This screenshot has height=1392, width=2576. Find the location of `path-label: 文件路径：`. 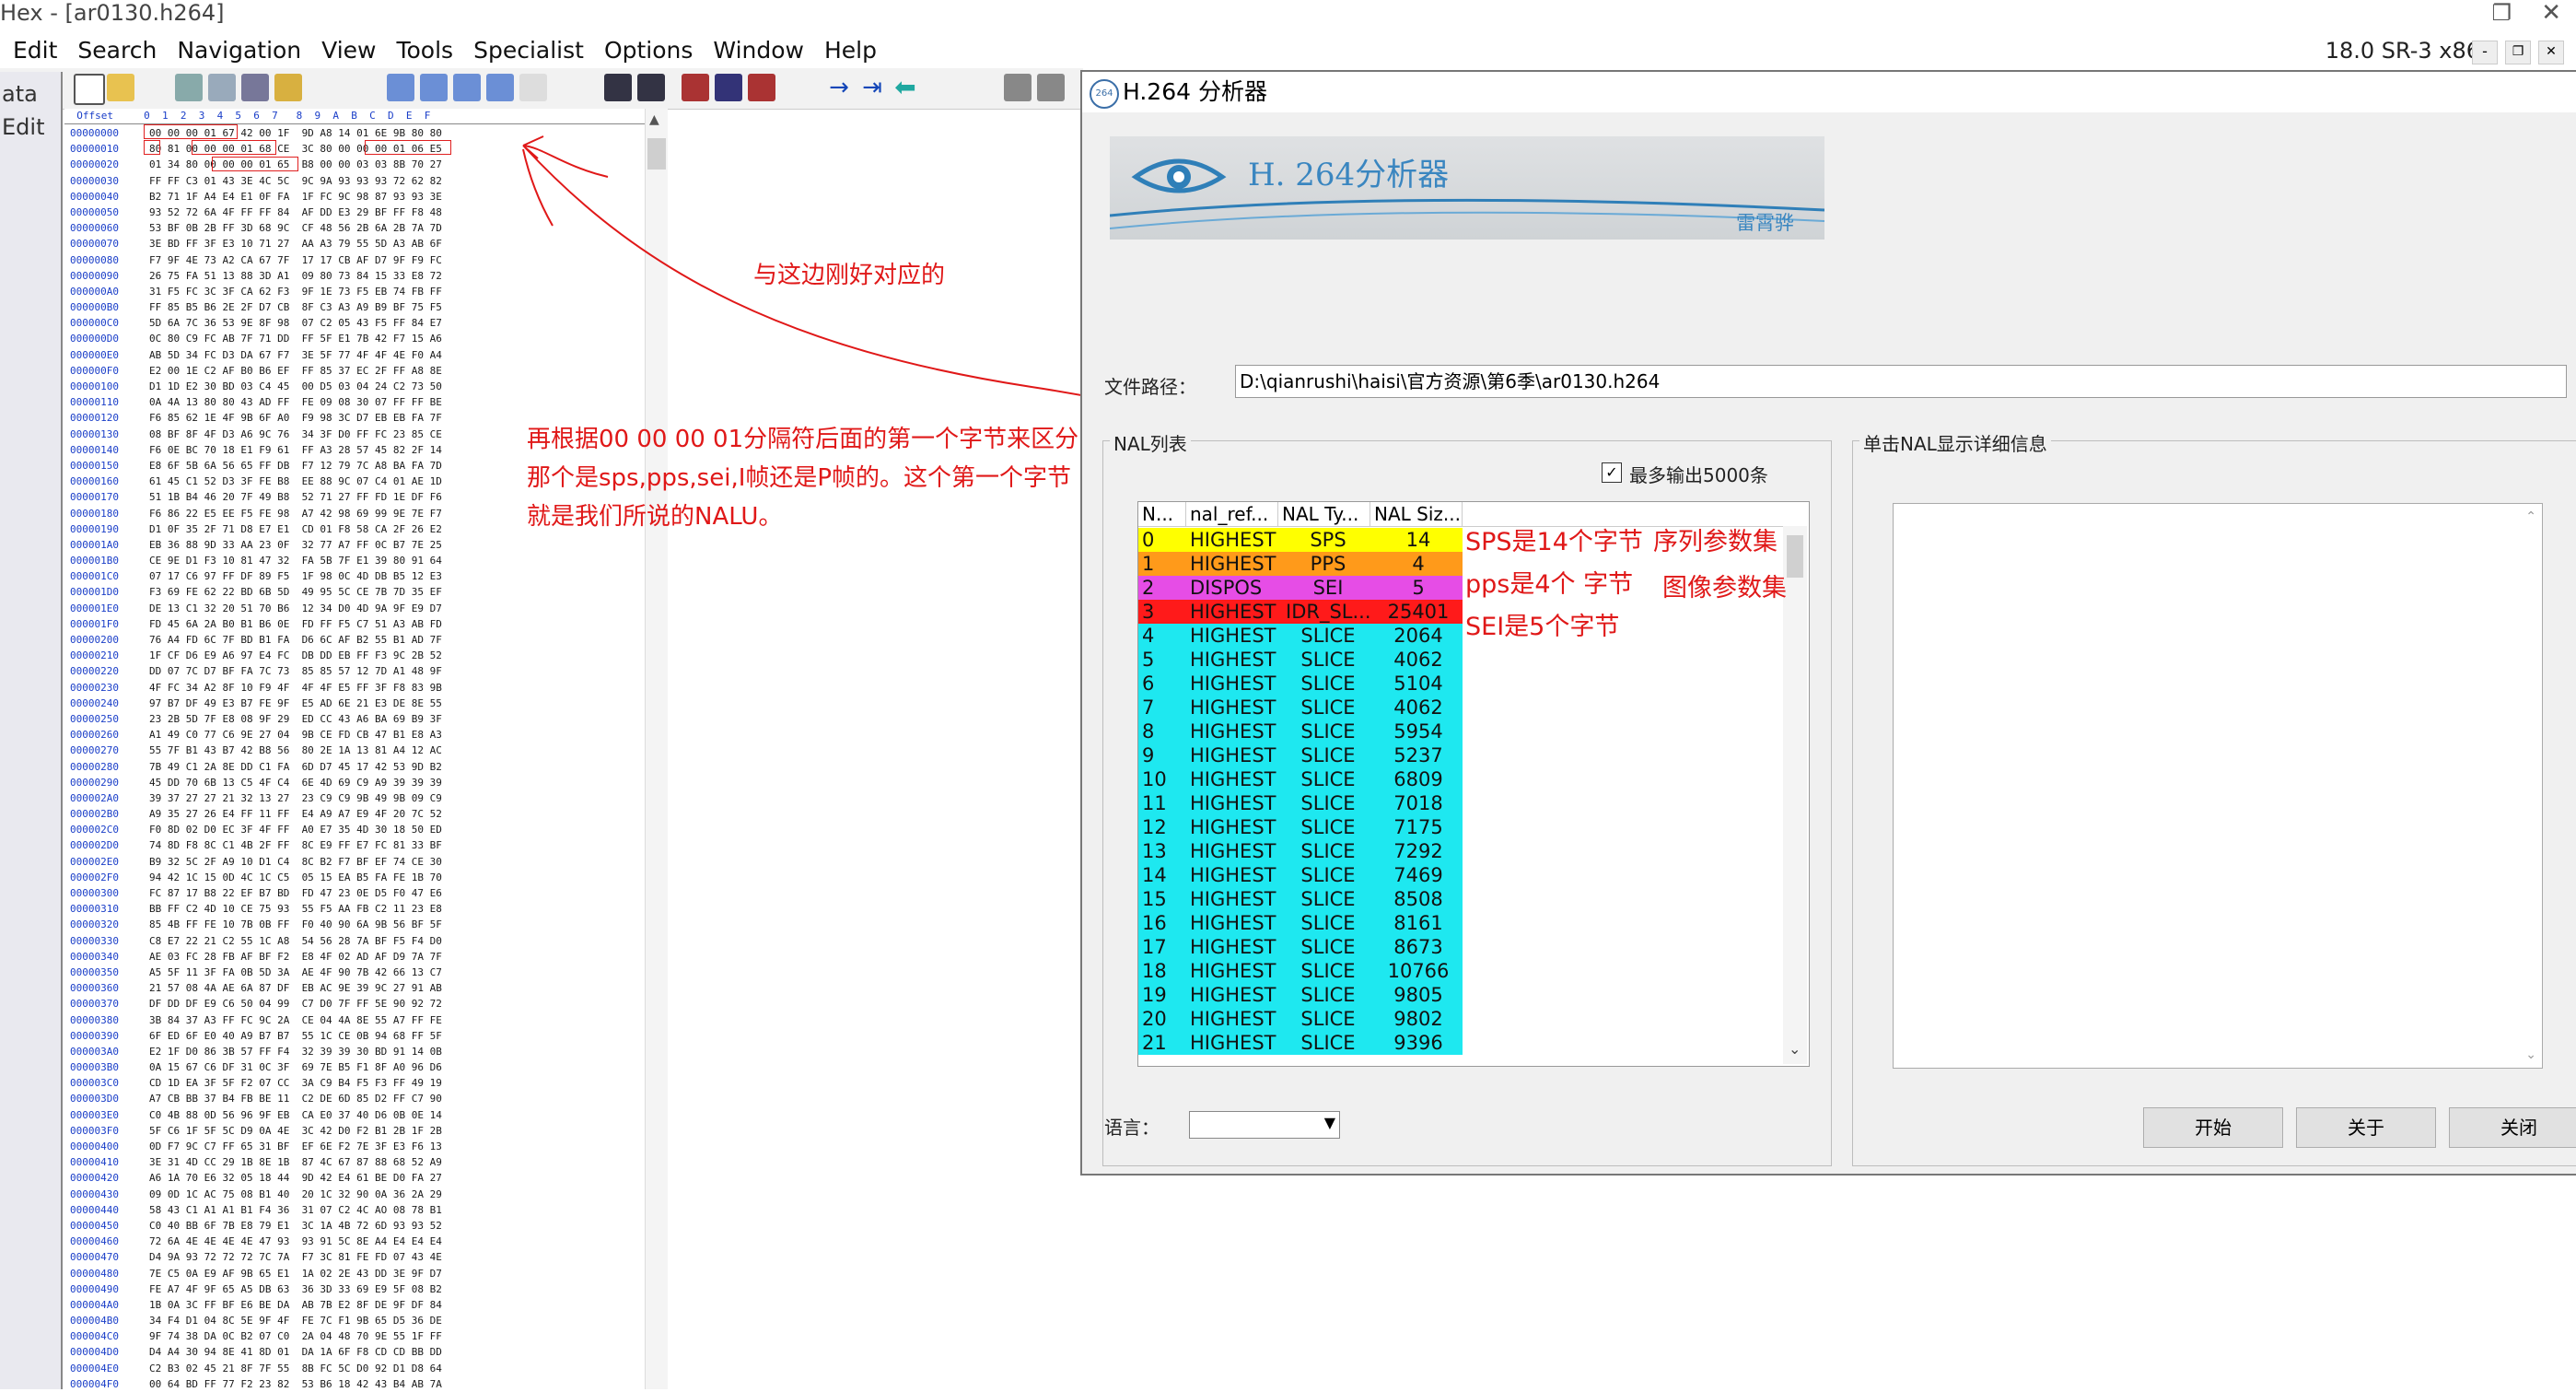

path-label: 文件路径： is located at coordinates (1150, 387).